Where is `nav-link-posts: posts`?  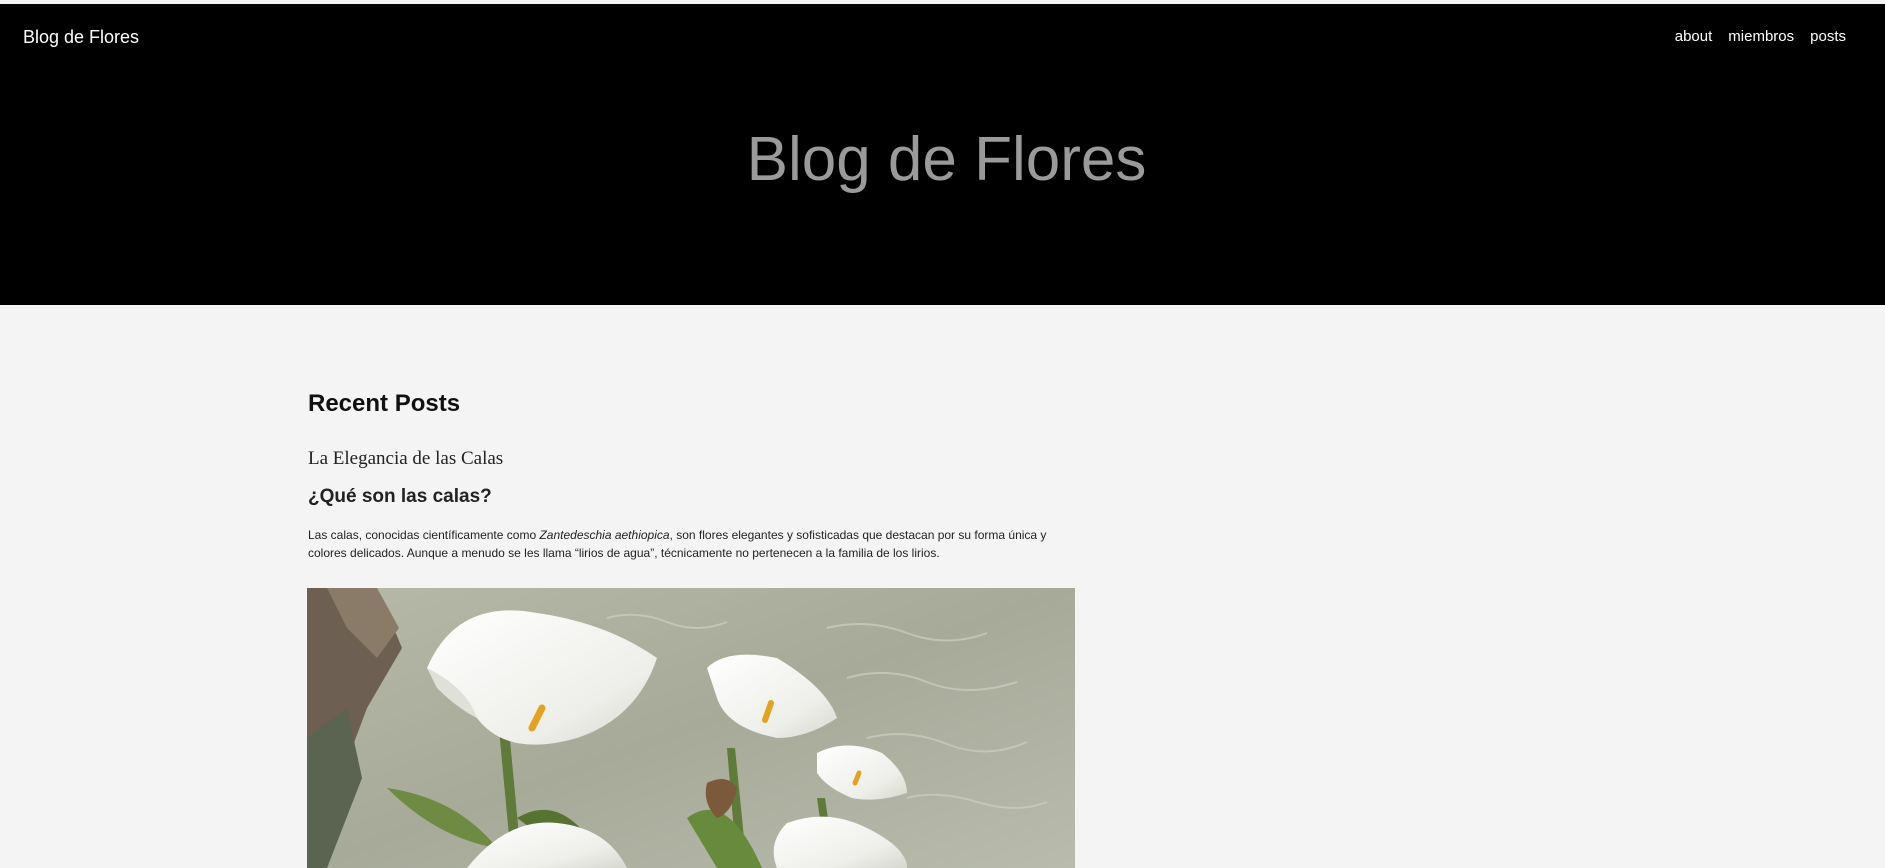
nav-link-posts: posts is located at coordinates (1828, 36).